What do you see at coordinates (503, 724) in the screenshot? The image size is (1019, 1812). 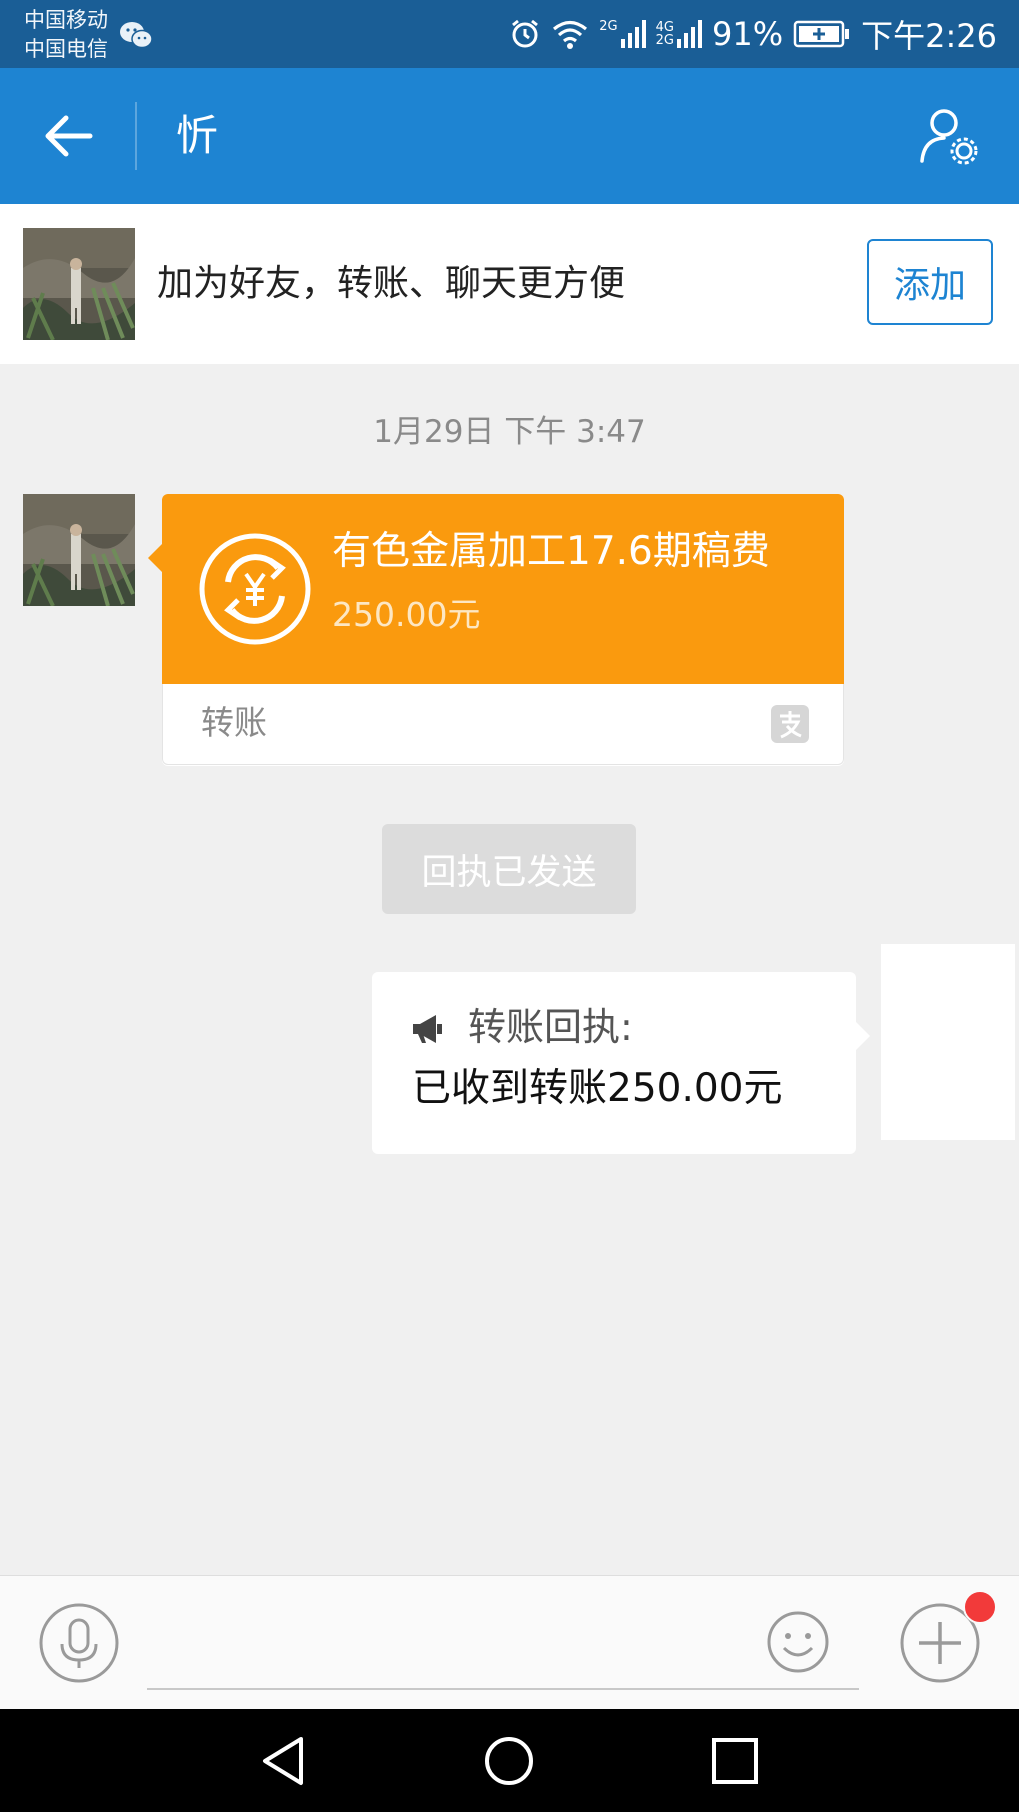 I see `transfer-footer: 转账` at bounding box center [503, 724].